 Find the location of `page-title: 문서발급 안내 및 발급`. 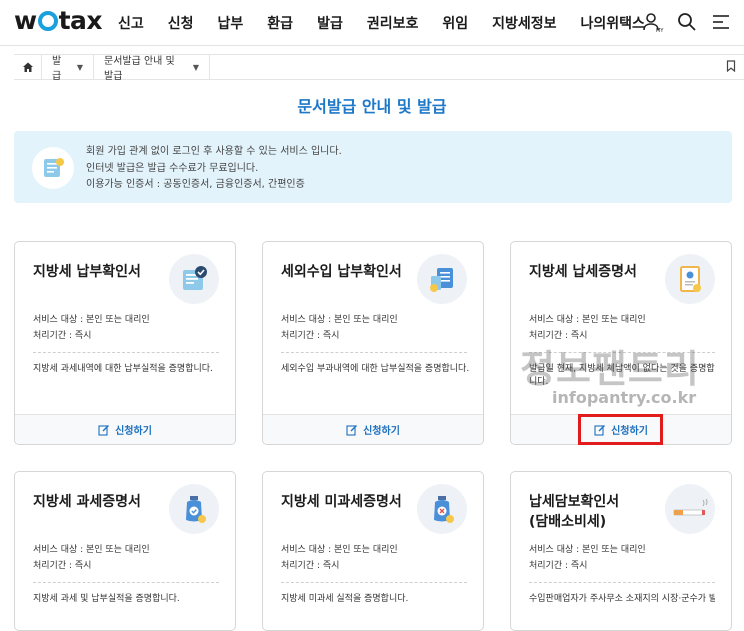

page-title: 문서발급 안내 및 발급 is located at coordinates (372, 106).